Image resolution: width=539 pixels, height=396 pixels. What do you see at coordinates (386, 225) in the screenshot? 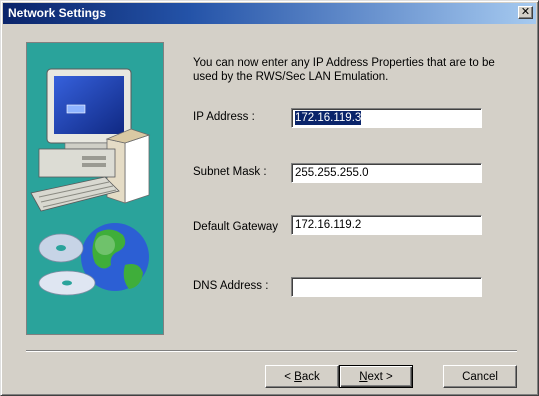
I see `default-gateway-field: 172.16.119.2` at bounding box center [386, 225].